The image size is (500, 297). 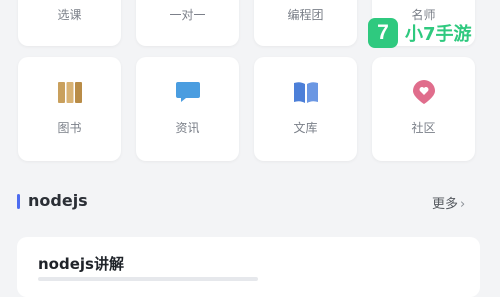 I want to click on grid-item-label: 编程团, so click(x=305, y=15).